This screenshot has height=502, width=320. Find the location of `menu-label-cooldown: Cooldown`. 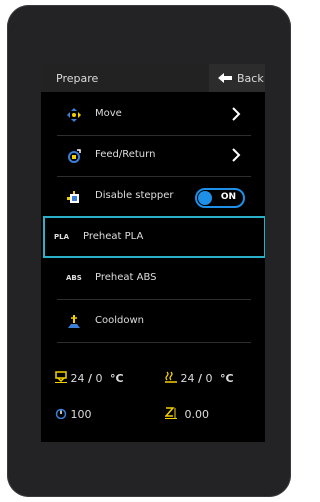

menu-label-cooldown: Cooldown is located at coordinates (119, 320).